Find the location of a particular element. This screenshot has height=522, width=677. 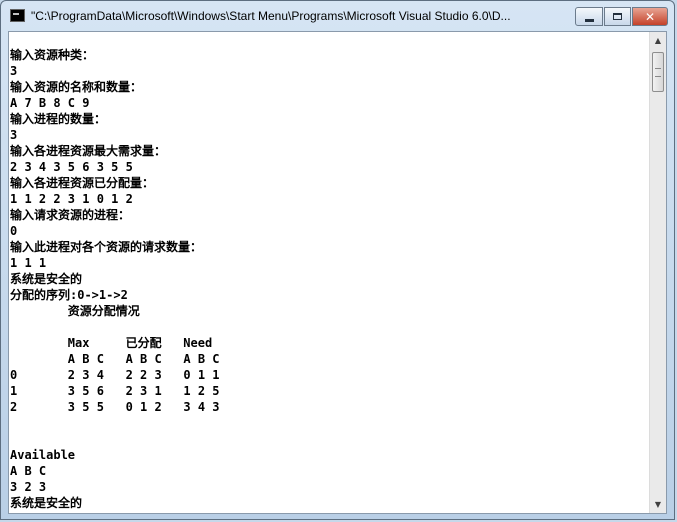

console-line: 1 1 2 2 3 1 0 1 2 is located at coordinates (71, 199).